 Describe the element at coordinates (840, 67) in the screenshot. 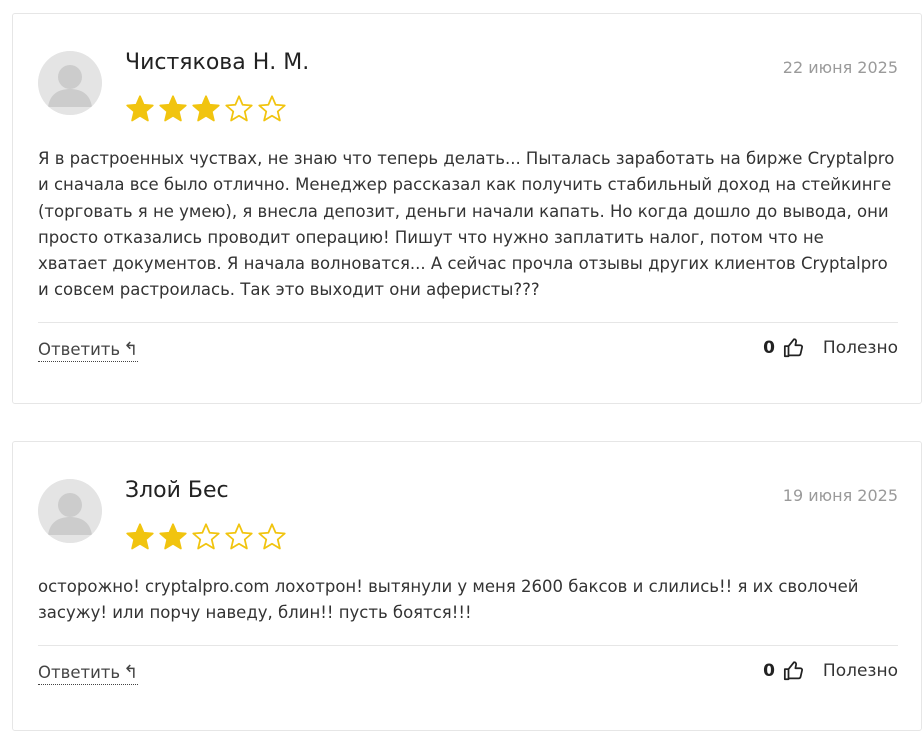

I see `review-date: 22 июня 2025` at that location.